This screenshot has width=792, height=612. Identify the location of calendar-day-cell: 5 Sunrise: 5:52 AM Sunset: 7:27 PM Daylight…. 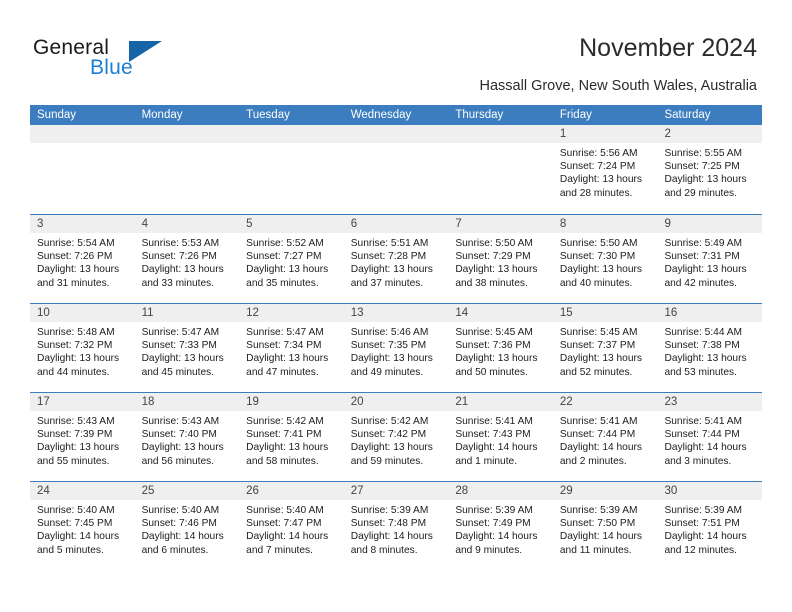
(291, 259).